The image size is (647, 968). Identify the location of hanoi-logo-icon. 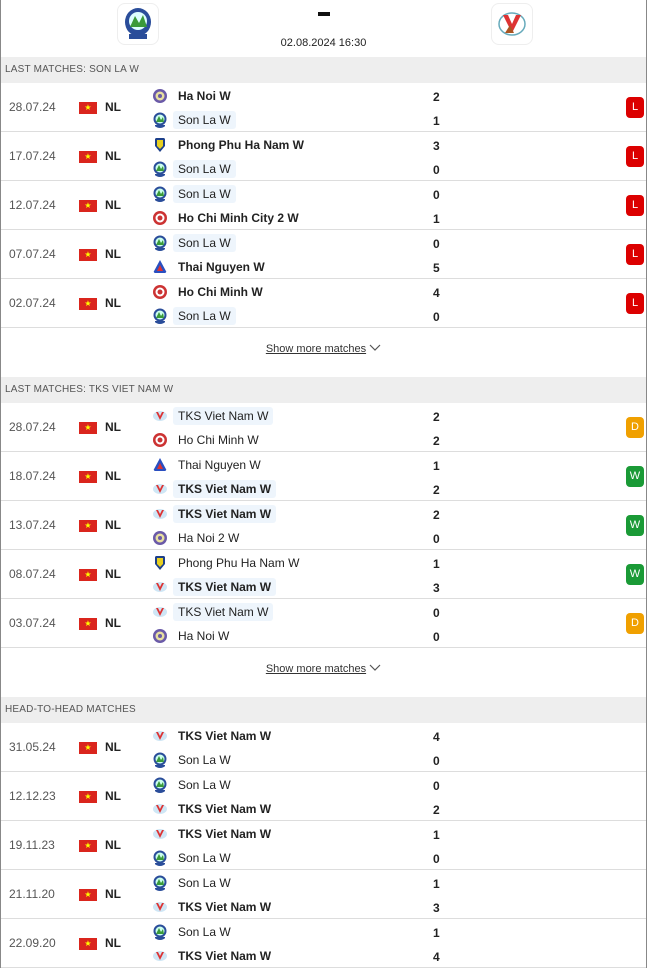
(162, 636).